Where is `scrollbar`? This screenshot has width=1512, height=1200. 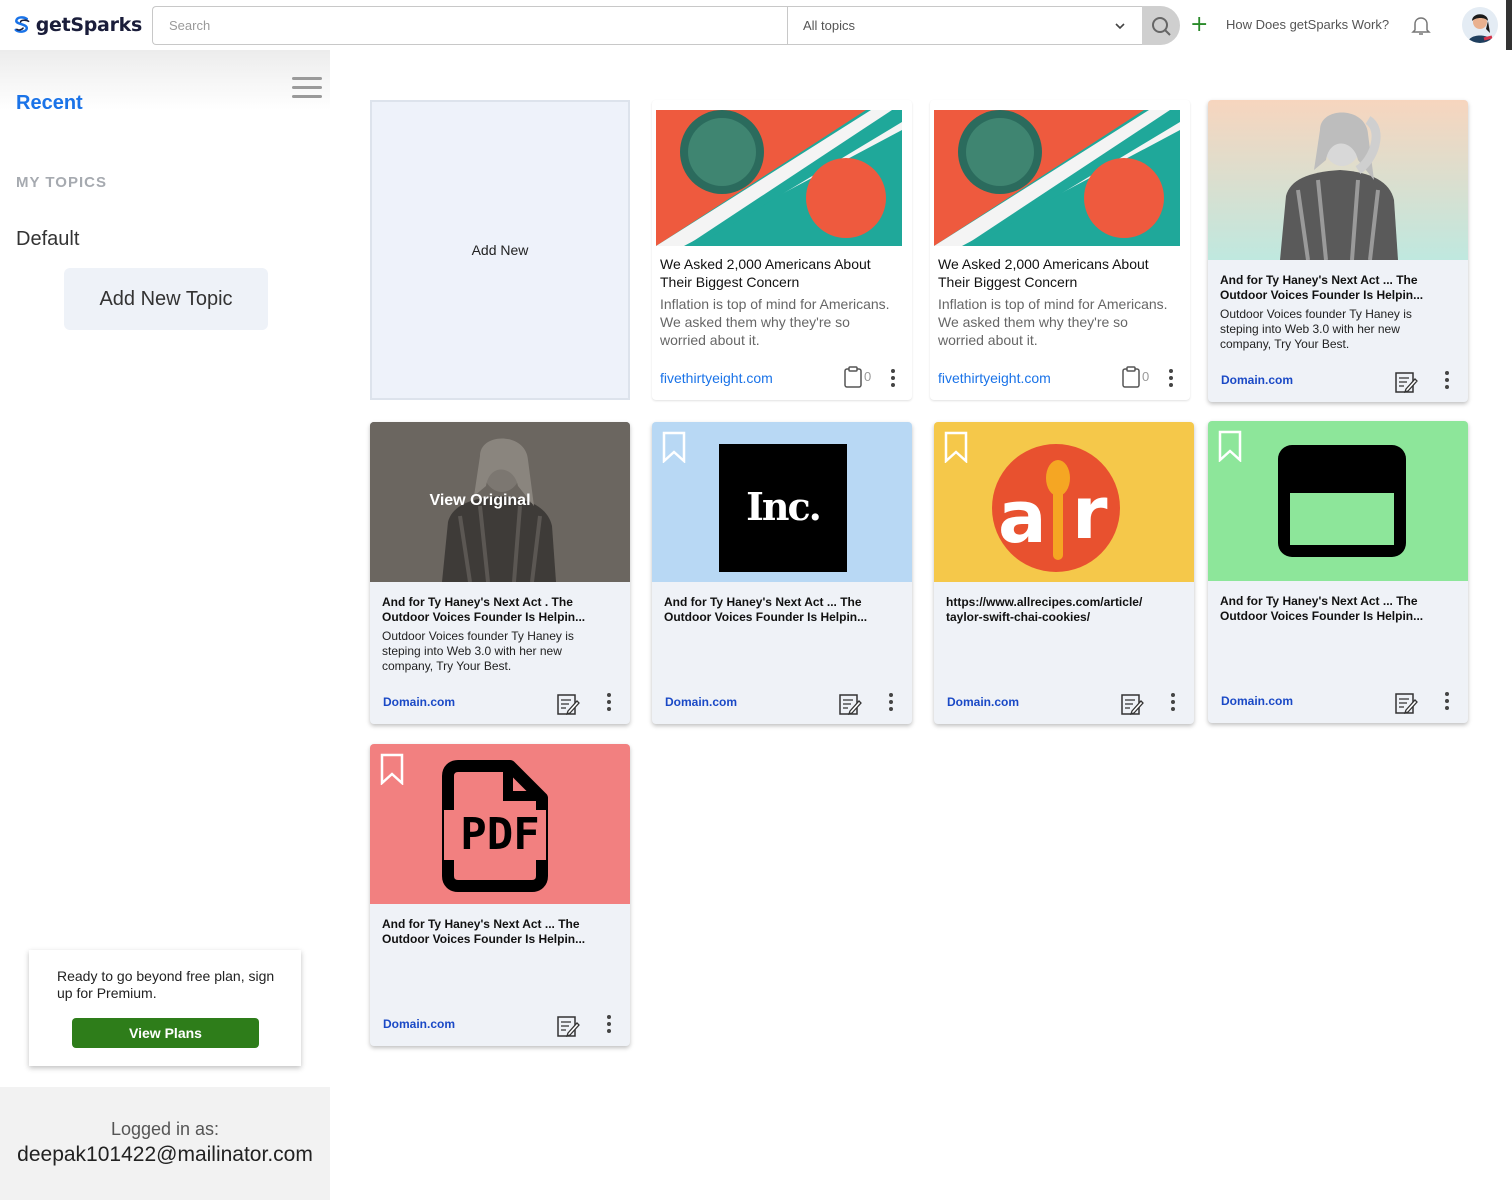 scrollbar is located at coordinates (1509, 25).